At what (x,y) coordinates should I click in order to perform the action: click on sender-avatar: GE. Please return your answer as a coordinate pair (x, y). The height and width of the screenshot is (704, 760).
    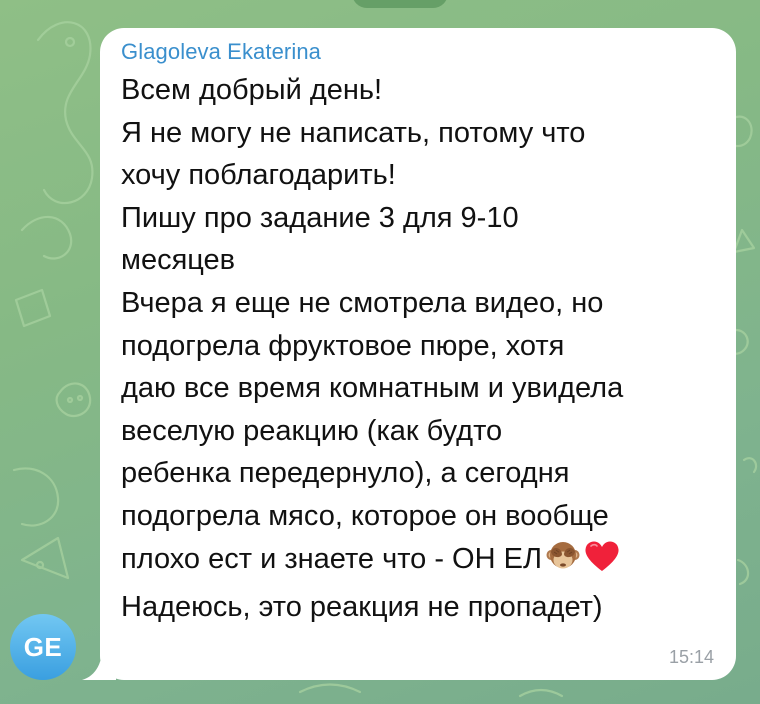
    Looking at the image, I should click on (43, 647).